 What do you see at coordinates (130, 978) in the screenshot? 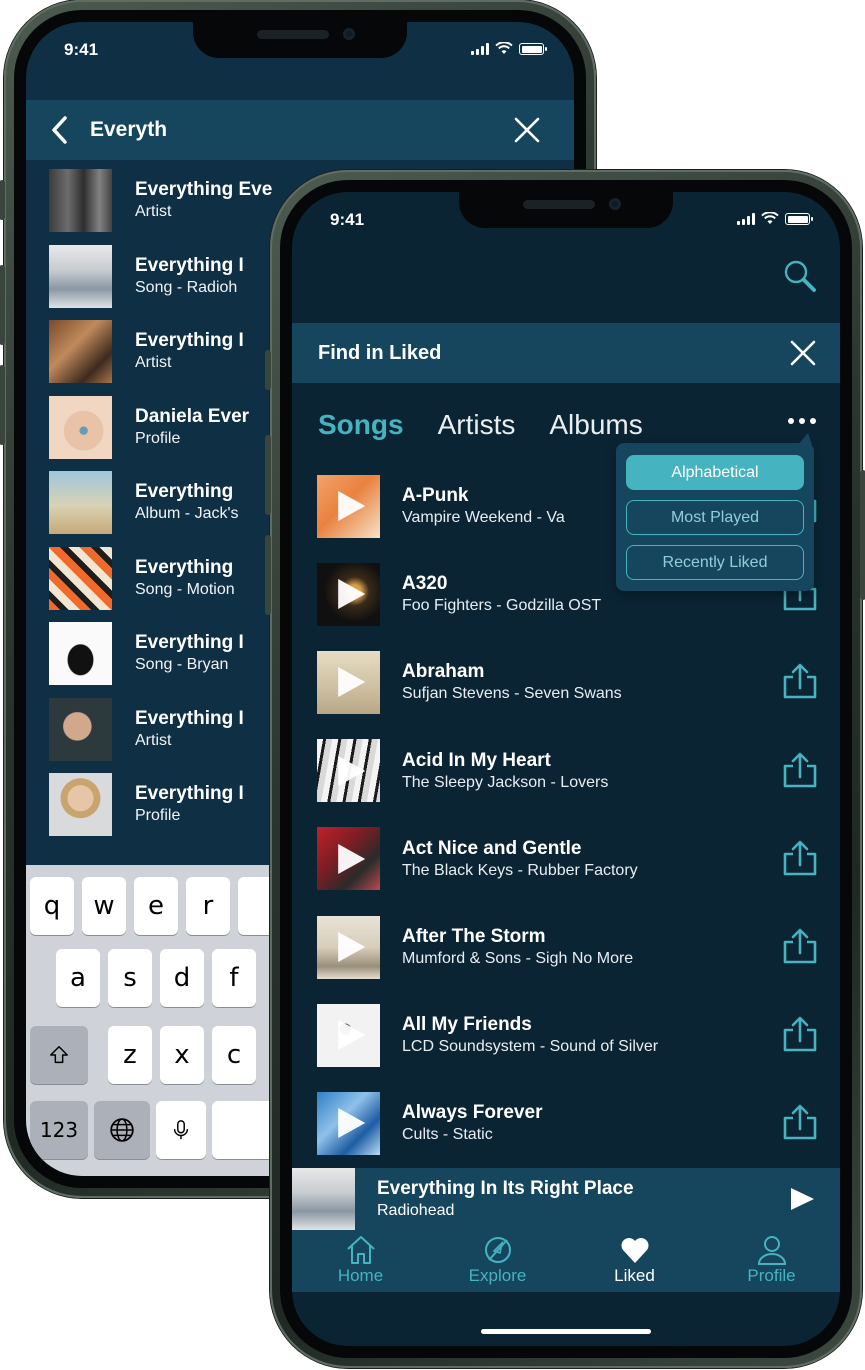
I see `key-s: s` at bounding box center [130, 978].